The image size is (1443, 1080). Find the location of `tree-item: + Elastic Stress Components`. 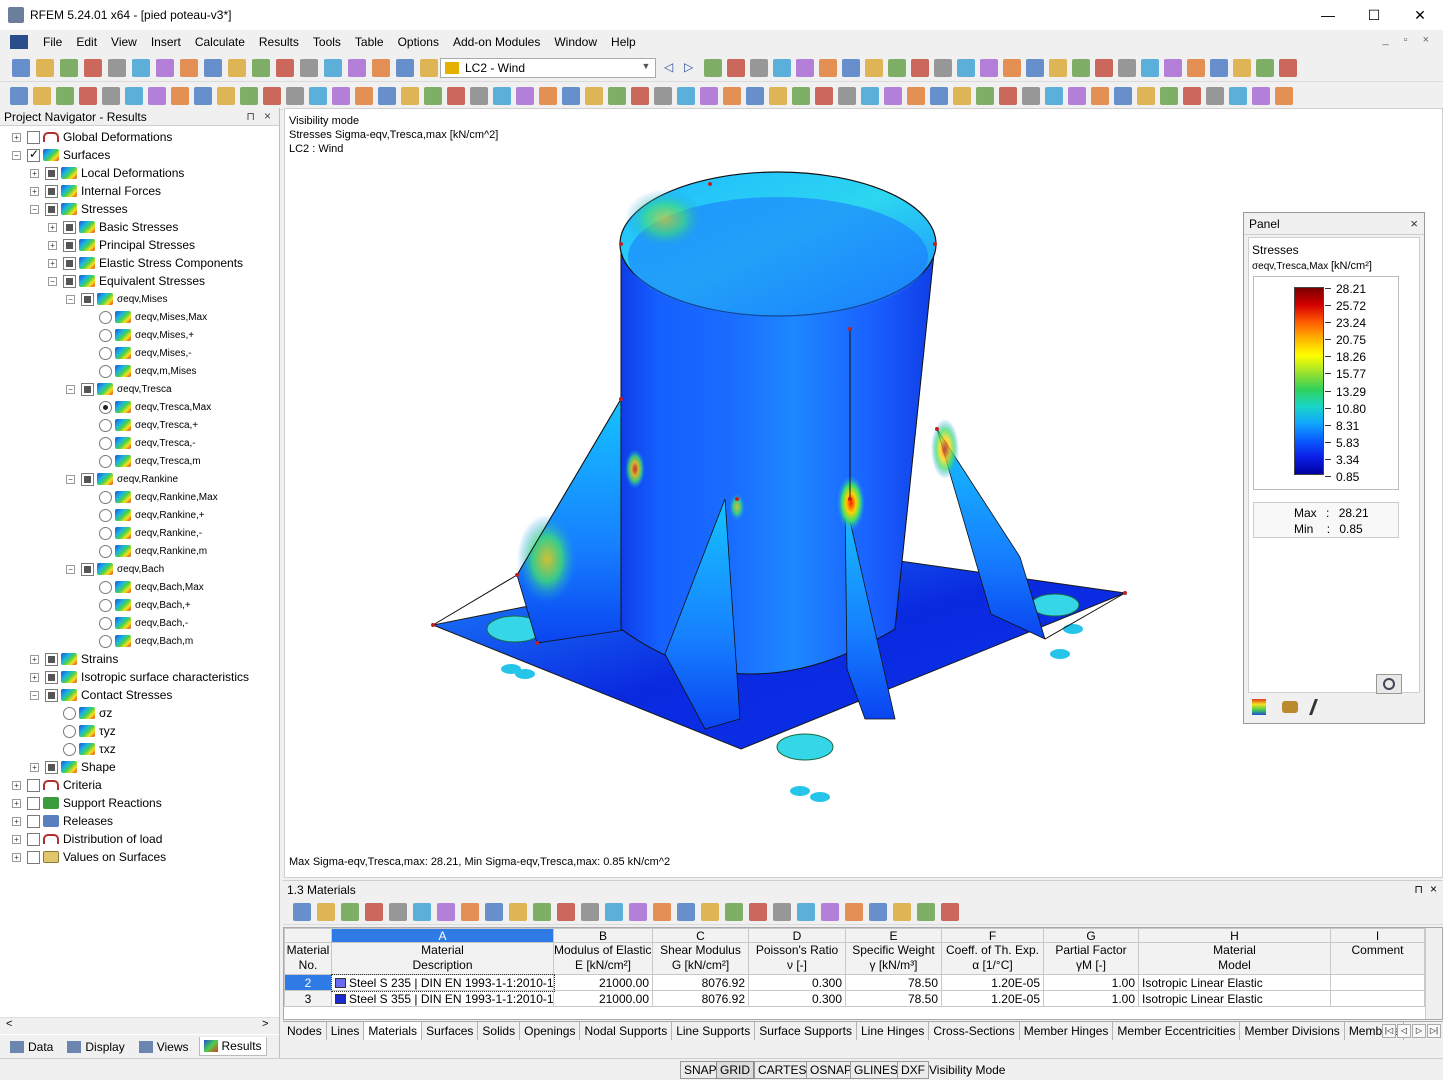

tree-item: + Elastic Stress Components is located at coordinates (145, 263).